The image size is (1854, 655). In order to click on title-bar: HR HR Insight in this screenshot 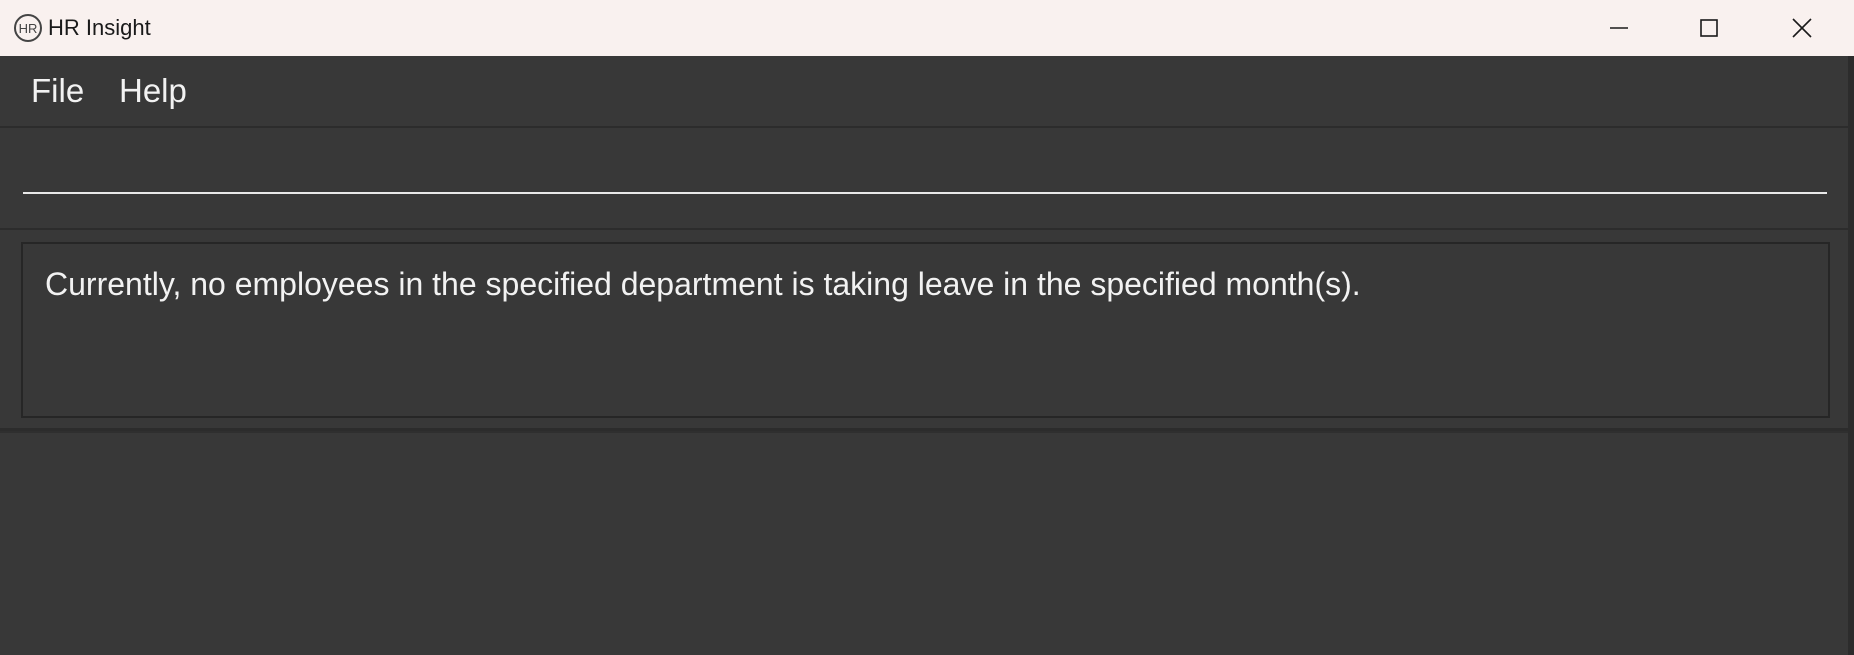, I will do `click(927, 28)`.